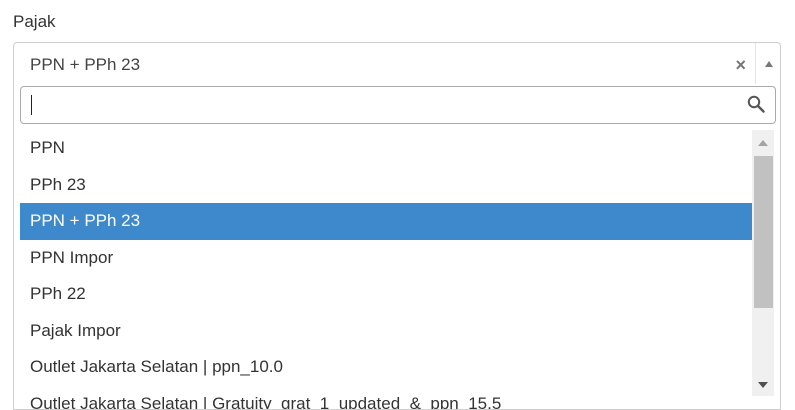  I want to click on option-pajak-impor: Pajak Impor, so click(386, 331).